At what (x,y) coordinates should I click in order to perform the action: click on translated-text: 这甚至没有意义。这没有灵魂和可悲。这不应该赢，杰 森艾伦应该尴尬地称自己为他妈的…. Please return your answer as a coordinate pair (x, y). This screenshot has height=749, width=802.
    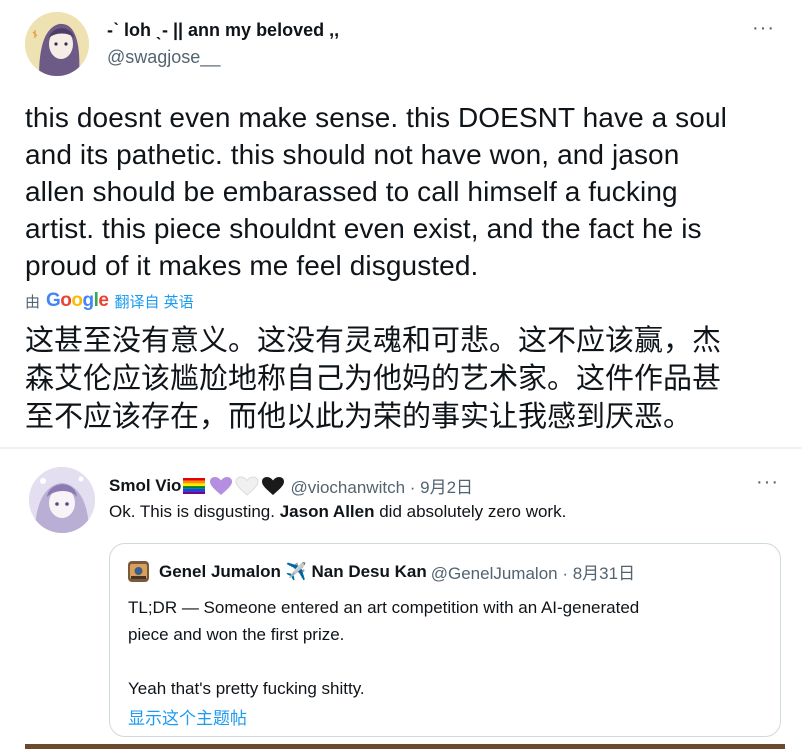
    Looking at the image, I should click on (373, 379).